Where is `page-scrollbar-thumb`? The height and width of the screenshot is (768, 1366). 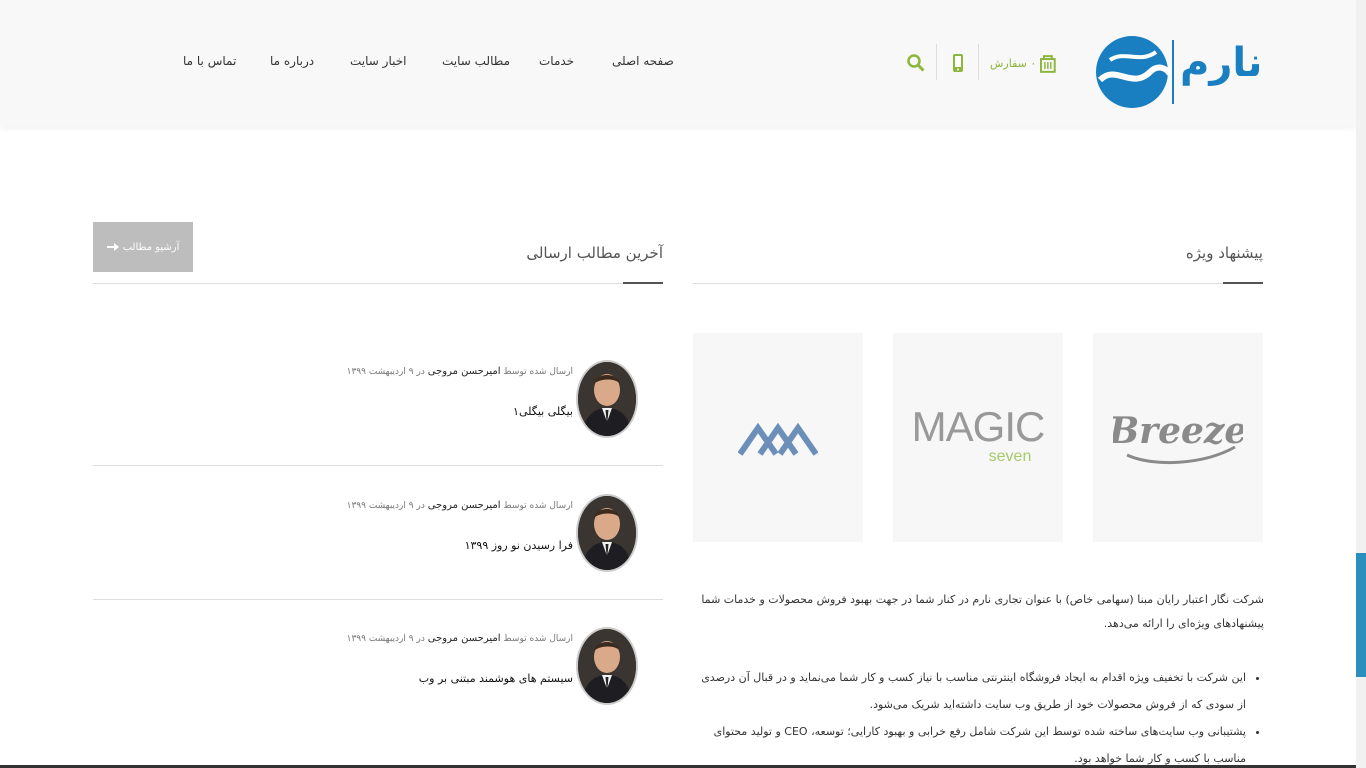
page-scrollbar-thumb is located at coordinates (1361, 615).